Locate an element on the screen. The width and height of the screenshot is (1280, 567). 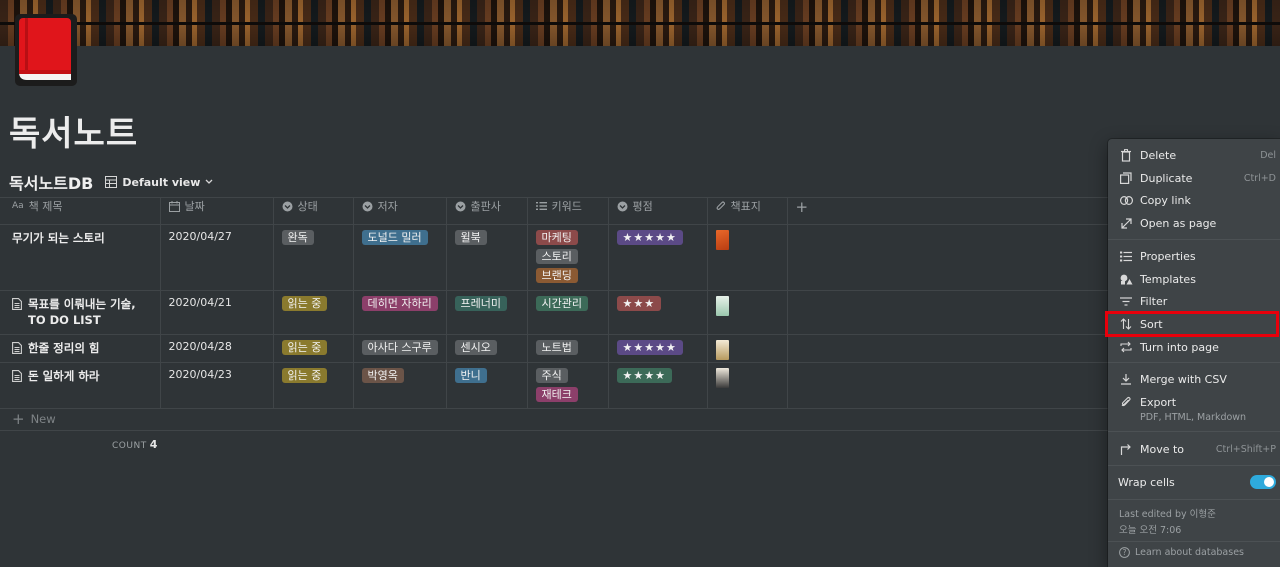
page-title: 독서노트 is located at coordinates (73, 130).